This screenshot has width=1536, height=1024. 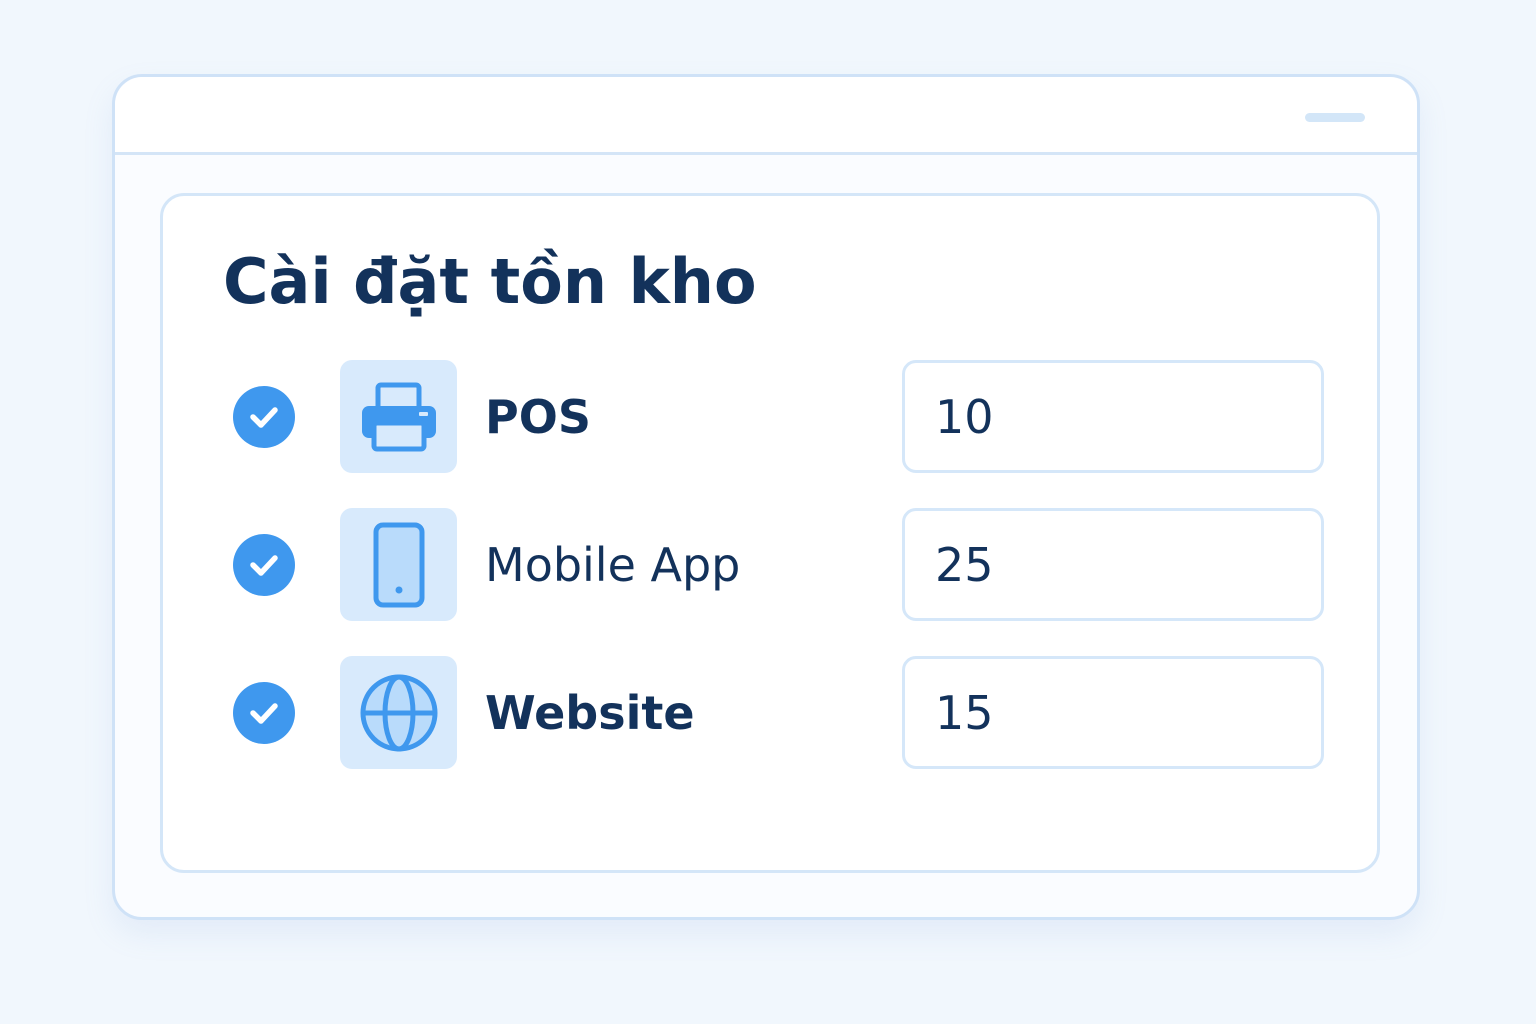 What do you see at coordinates (490, 281) in the screenshot?
I see `panel-title: Cài đặt tồn kho` at bounding box center [490, 281].